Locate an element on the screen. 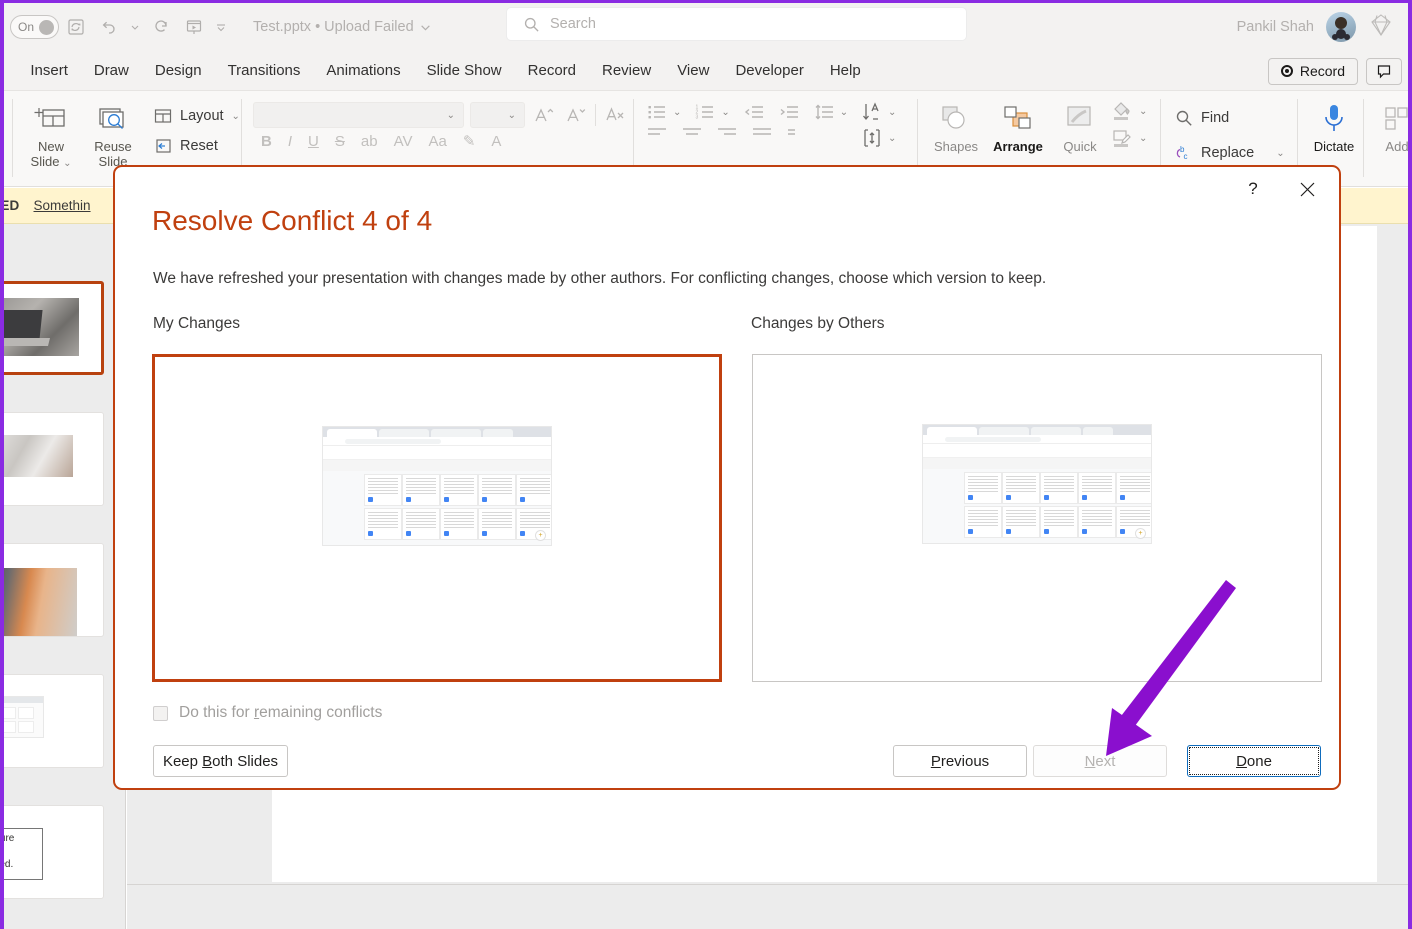  my-changes-preview: + is located at coordinates (437, 518).